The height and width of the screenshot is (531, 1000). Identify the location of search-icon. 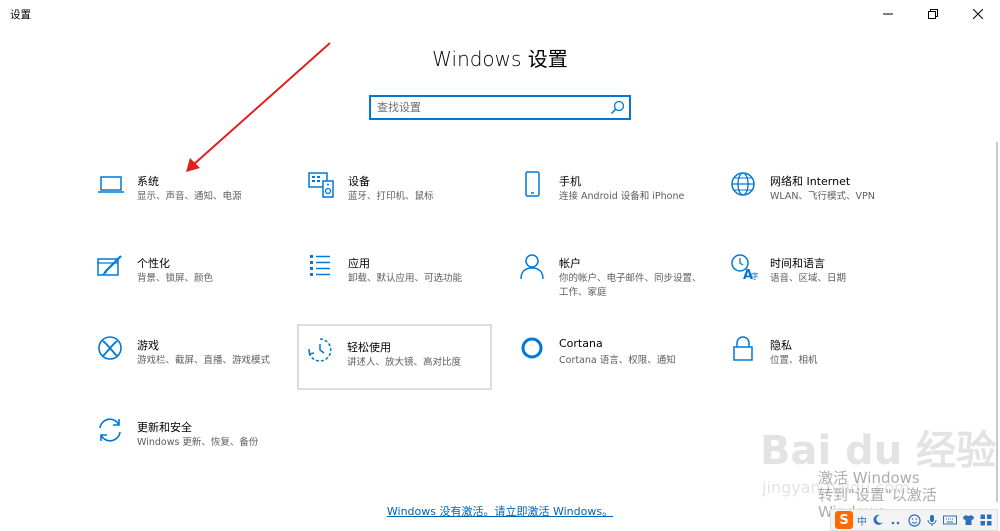
(617, 107).